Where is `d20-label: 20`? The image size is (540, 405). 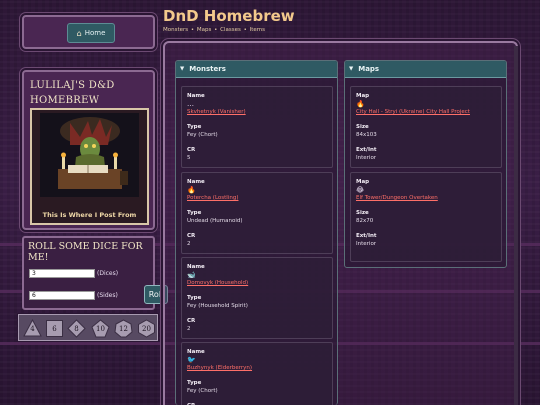
d20-label: 20 is located at coordinates (146, 328).